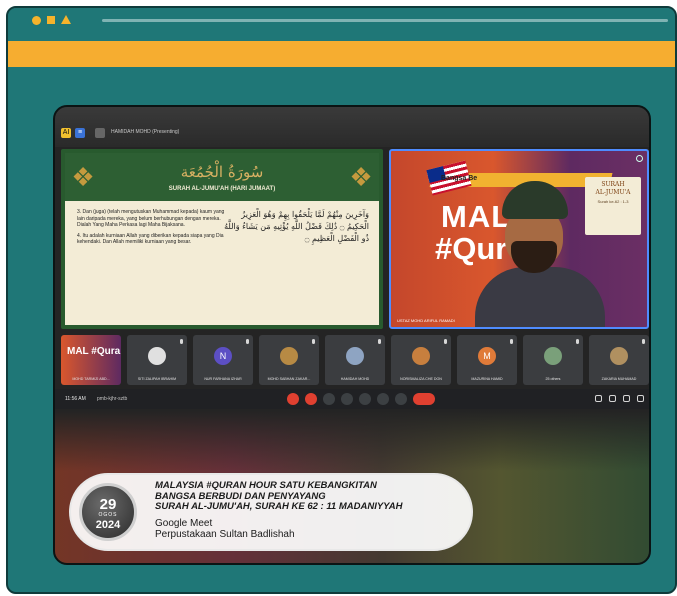 The height and width of the screenshot is (596, 677). Describe the element at coordinates (383, 399) in the screenshot. I see `raise-hand-button` at that location.